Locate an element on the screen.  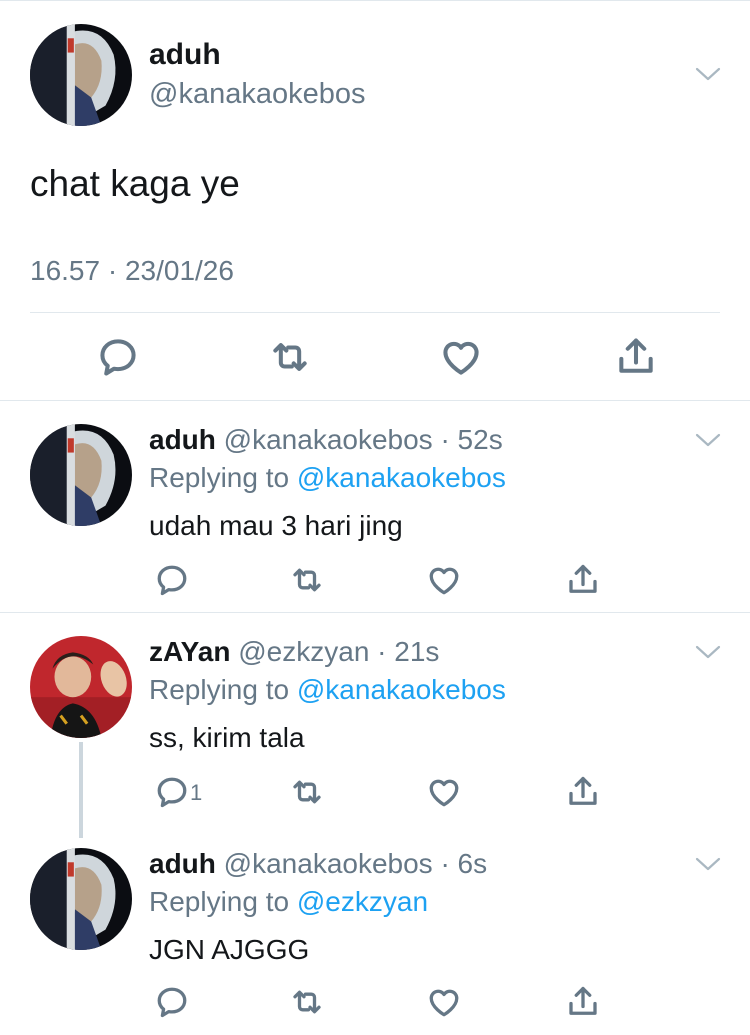
mention-link: @ezkzyan is located at coordinates (362, 901).